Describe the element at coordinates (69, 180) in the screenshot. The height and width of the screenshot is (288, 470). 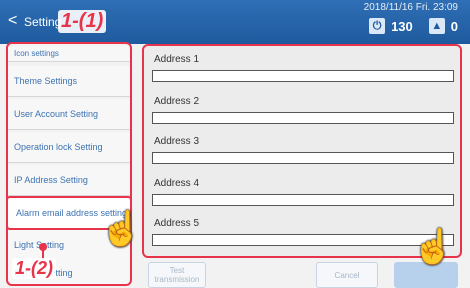
I see `sidebar-item-ip-address: IP Address Setting` at that location.